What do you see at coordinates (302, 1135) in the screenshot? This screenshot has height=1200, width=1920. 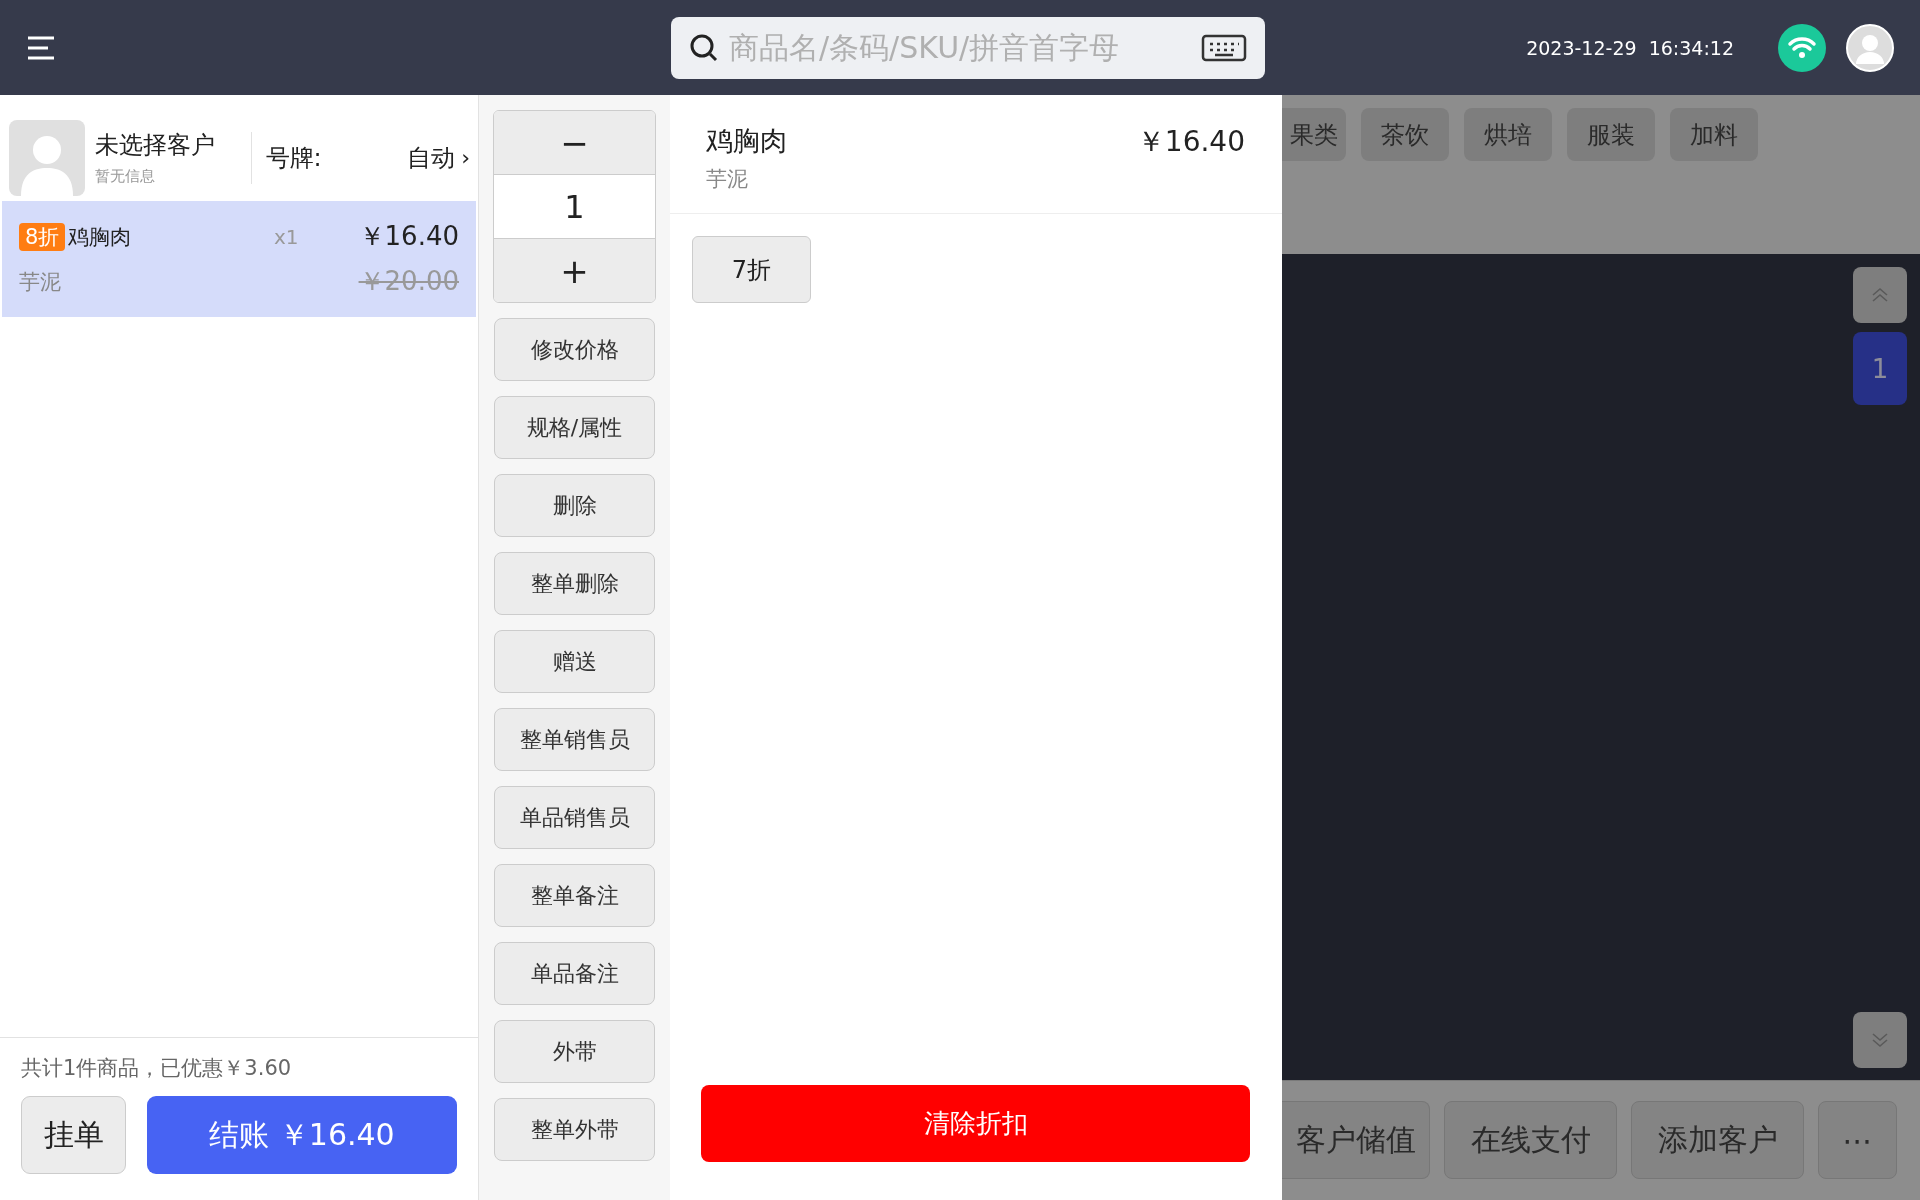 I see `checkout-button: 结账 ￥16.40` at bounding box center [302, 1135].